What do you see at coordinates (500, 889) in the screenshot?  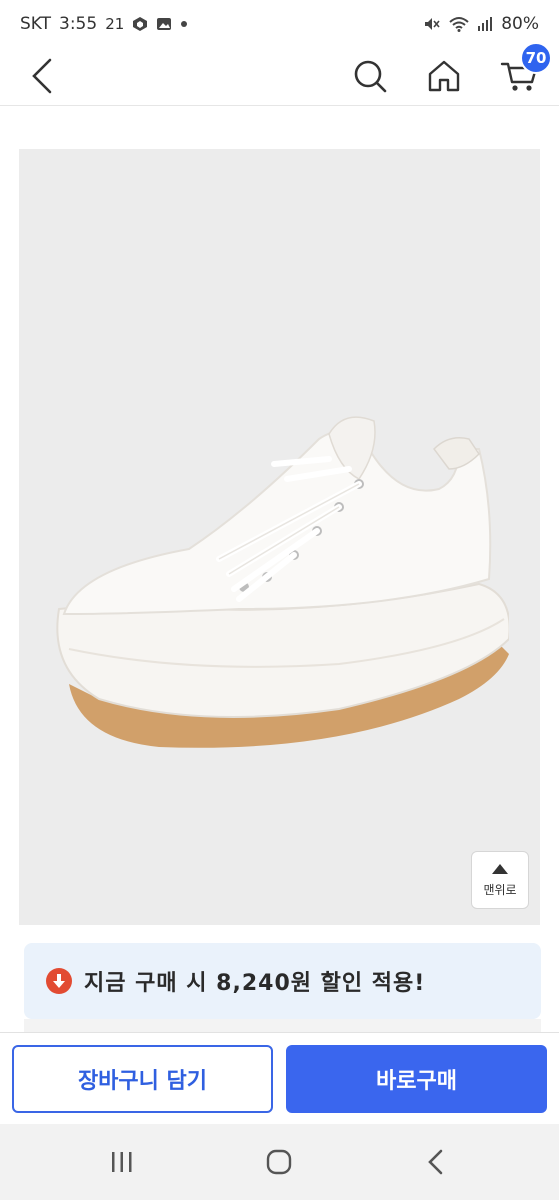 I see `scroll-top-label: 맨위로` at bounding box center [500, 889].